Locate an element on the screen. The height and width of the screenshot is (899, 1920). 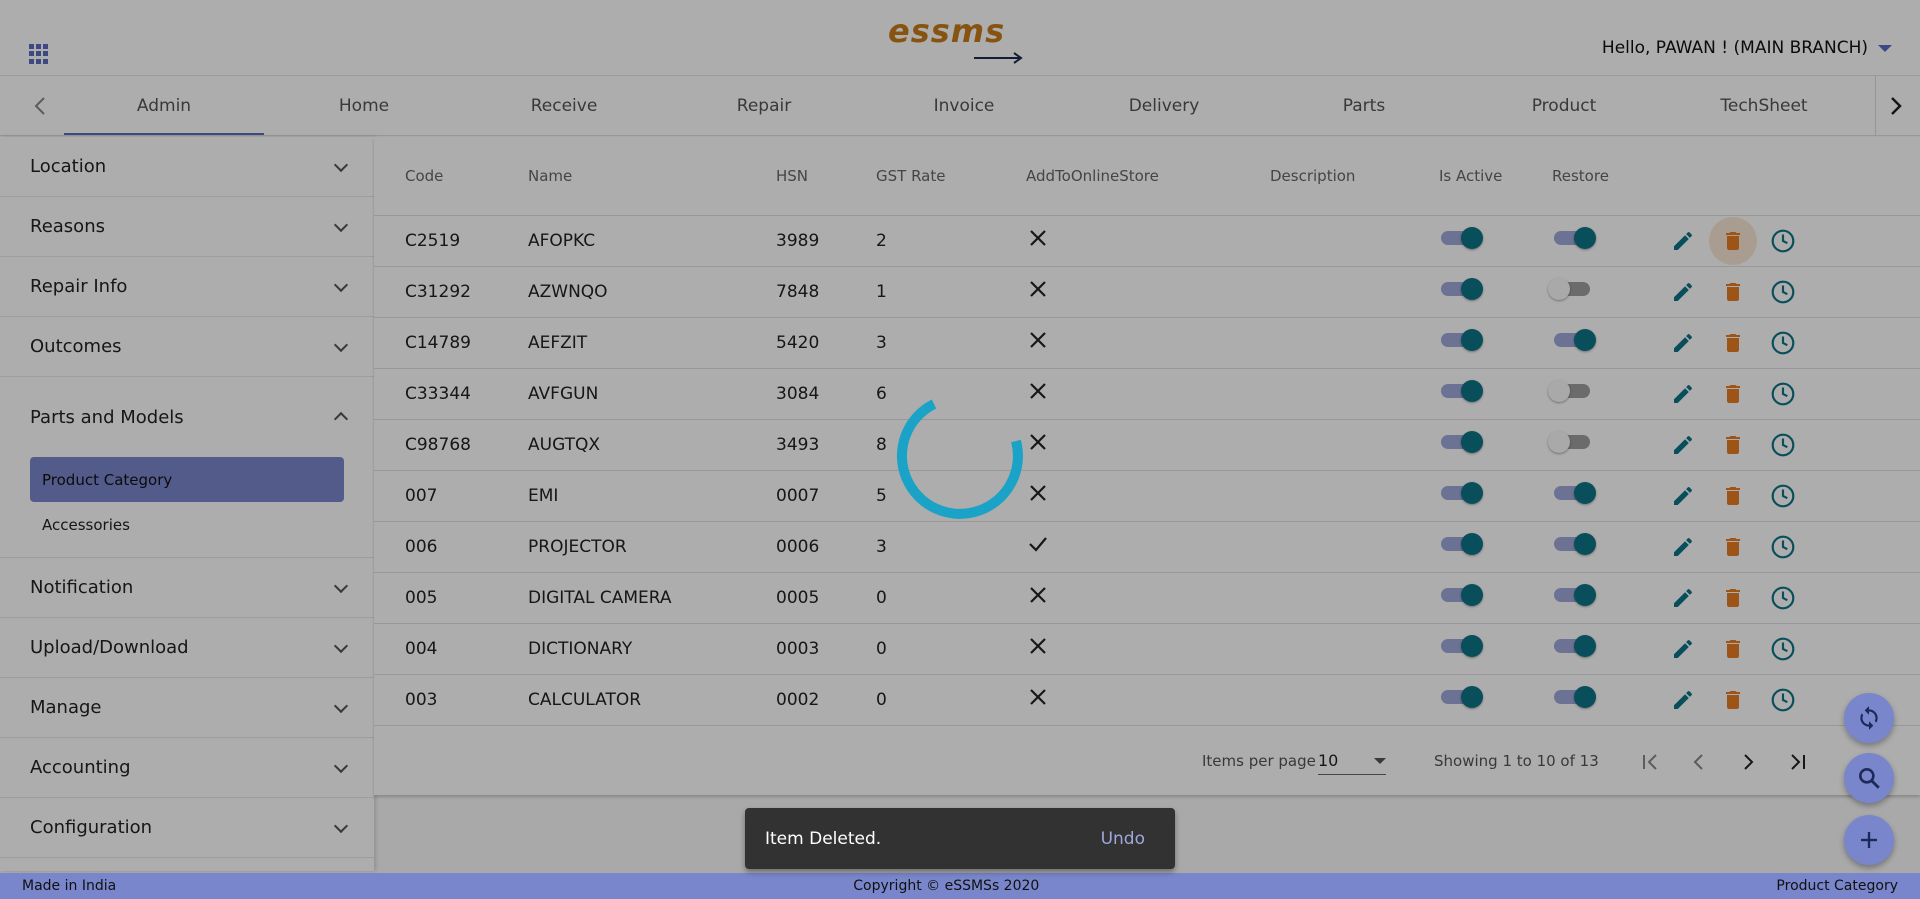
refresh-button is located at coordinates (1869, 718).